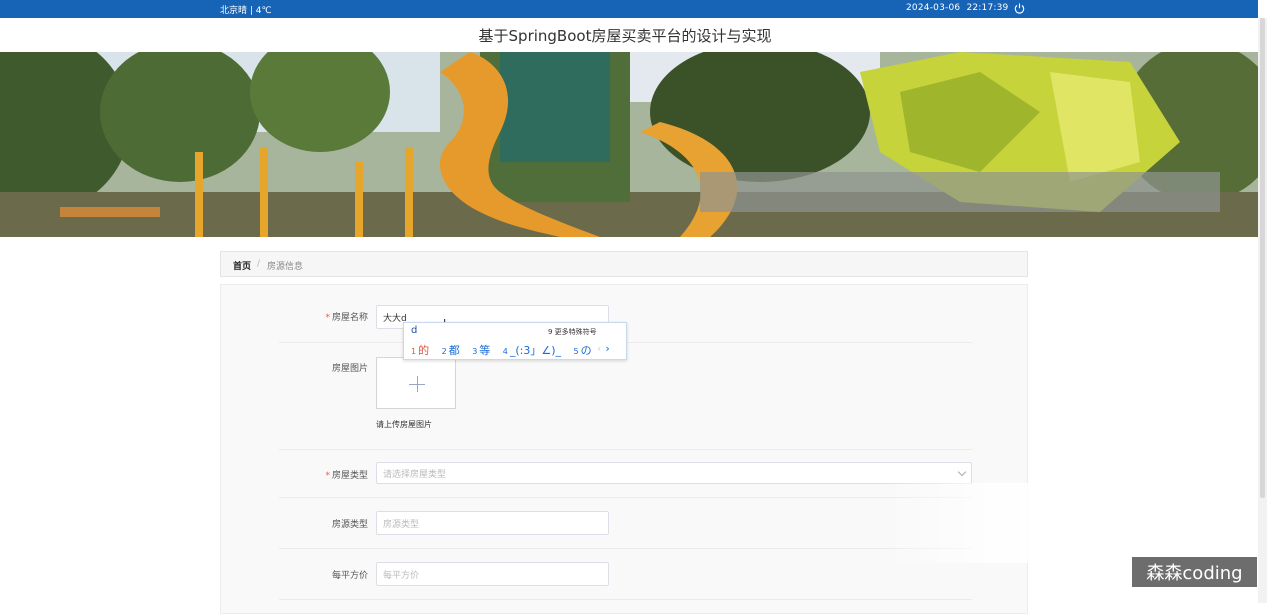  Describe the element at coordinates (424, 350) in the screenshot. I see `candidate-text: 的` at that location.